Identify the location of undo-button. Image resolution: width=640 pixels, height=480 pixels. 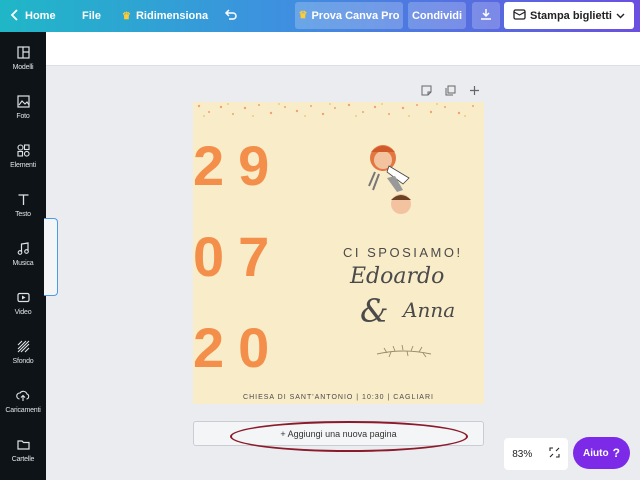
(230, 16).